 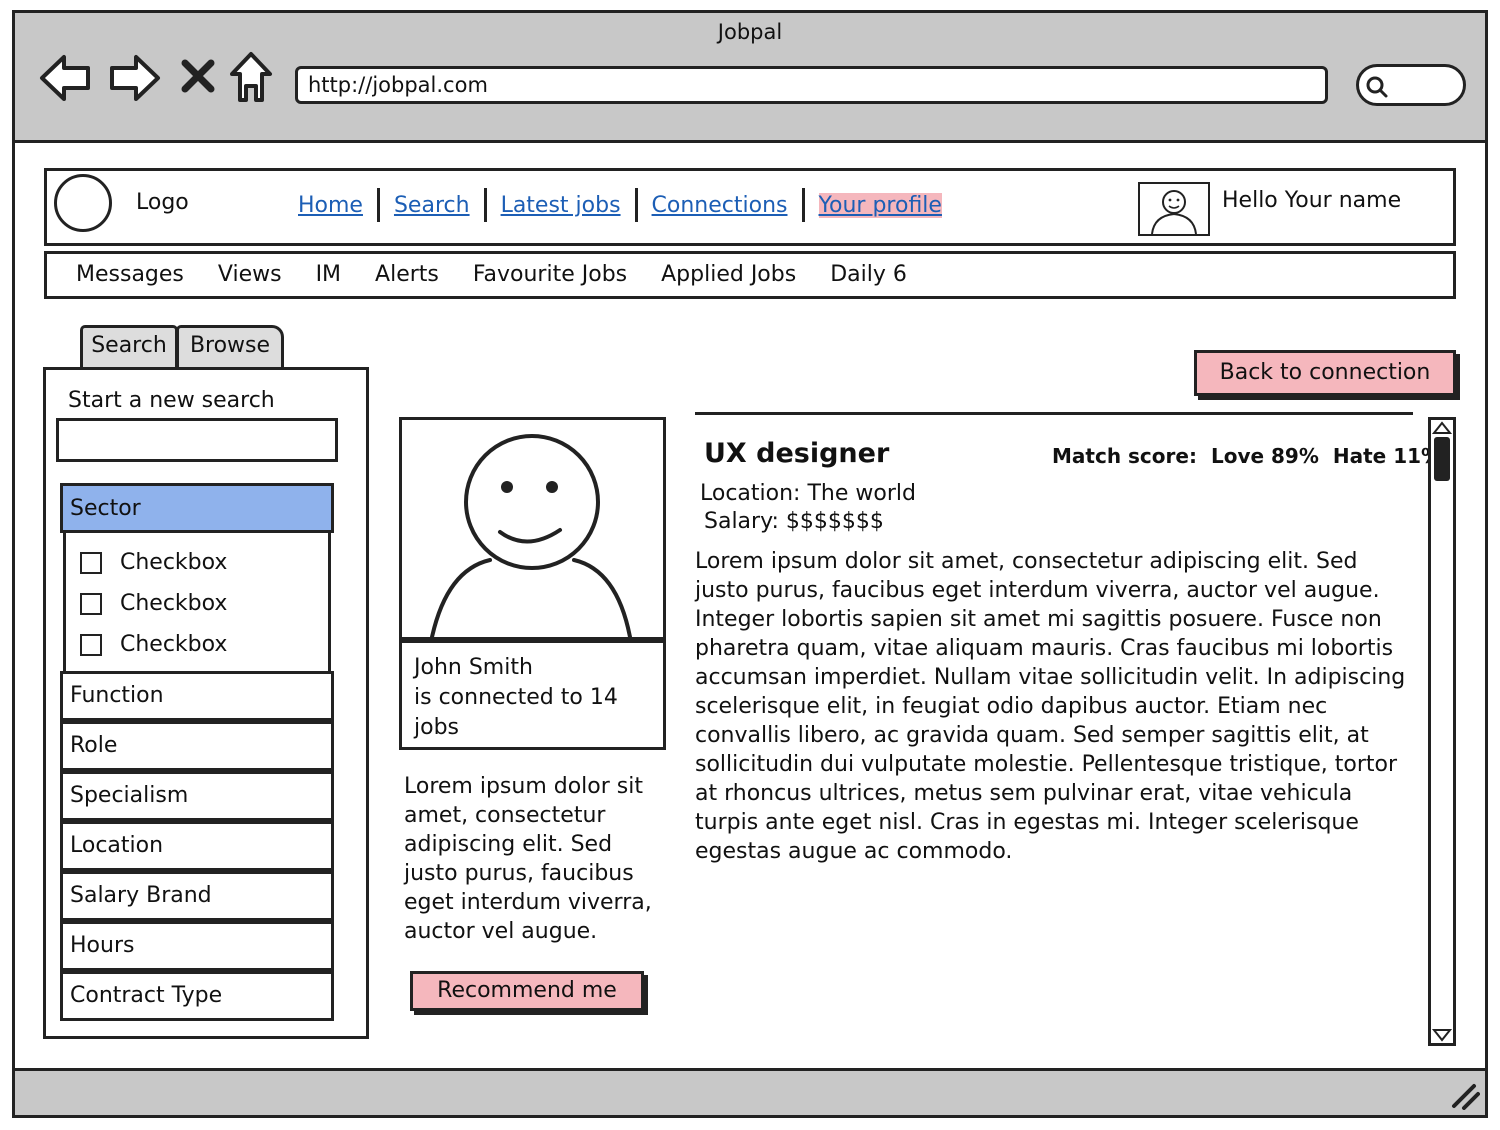 I want to click on url-input: http://jobpal.com, so click(x=811, y=85).